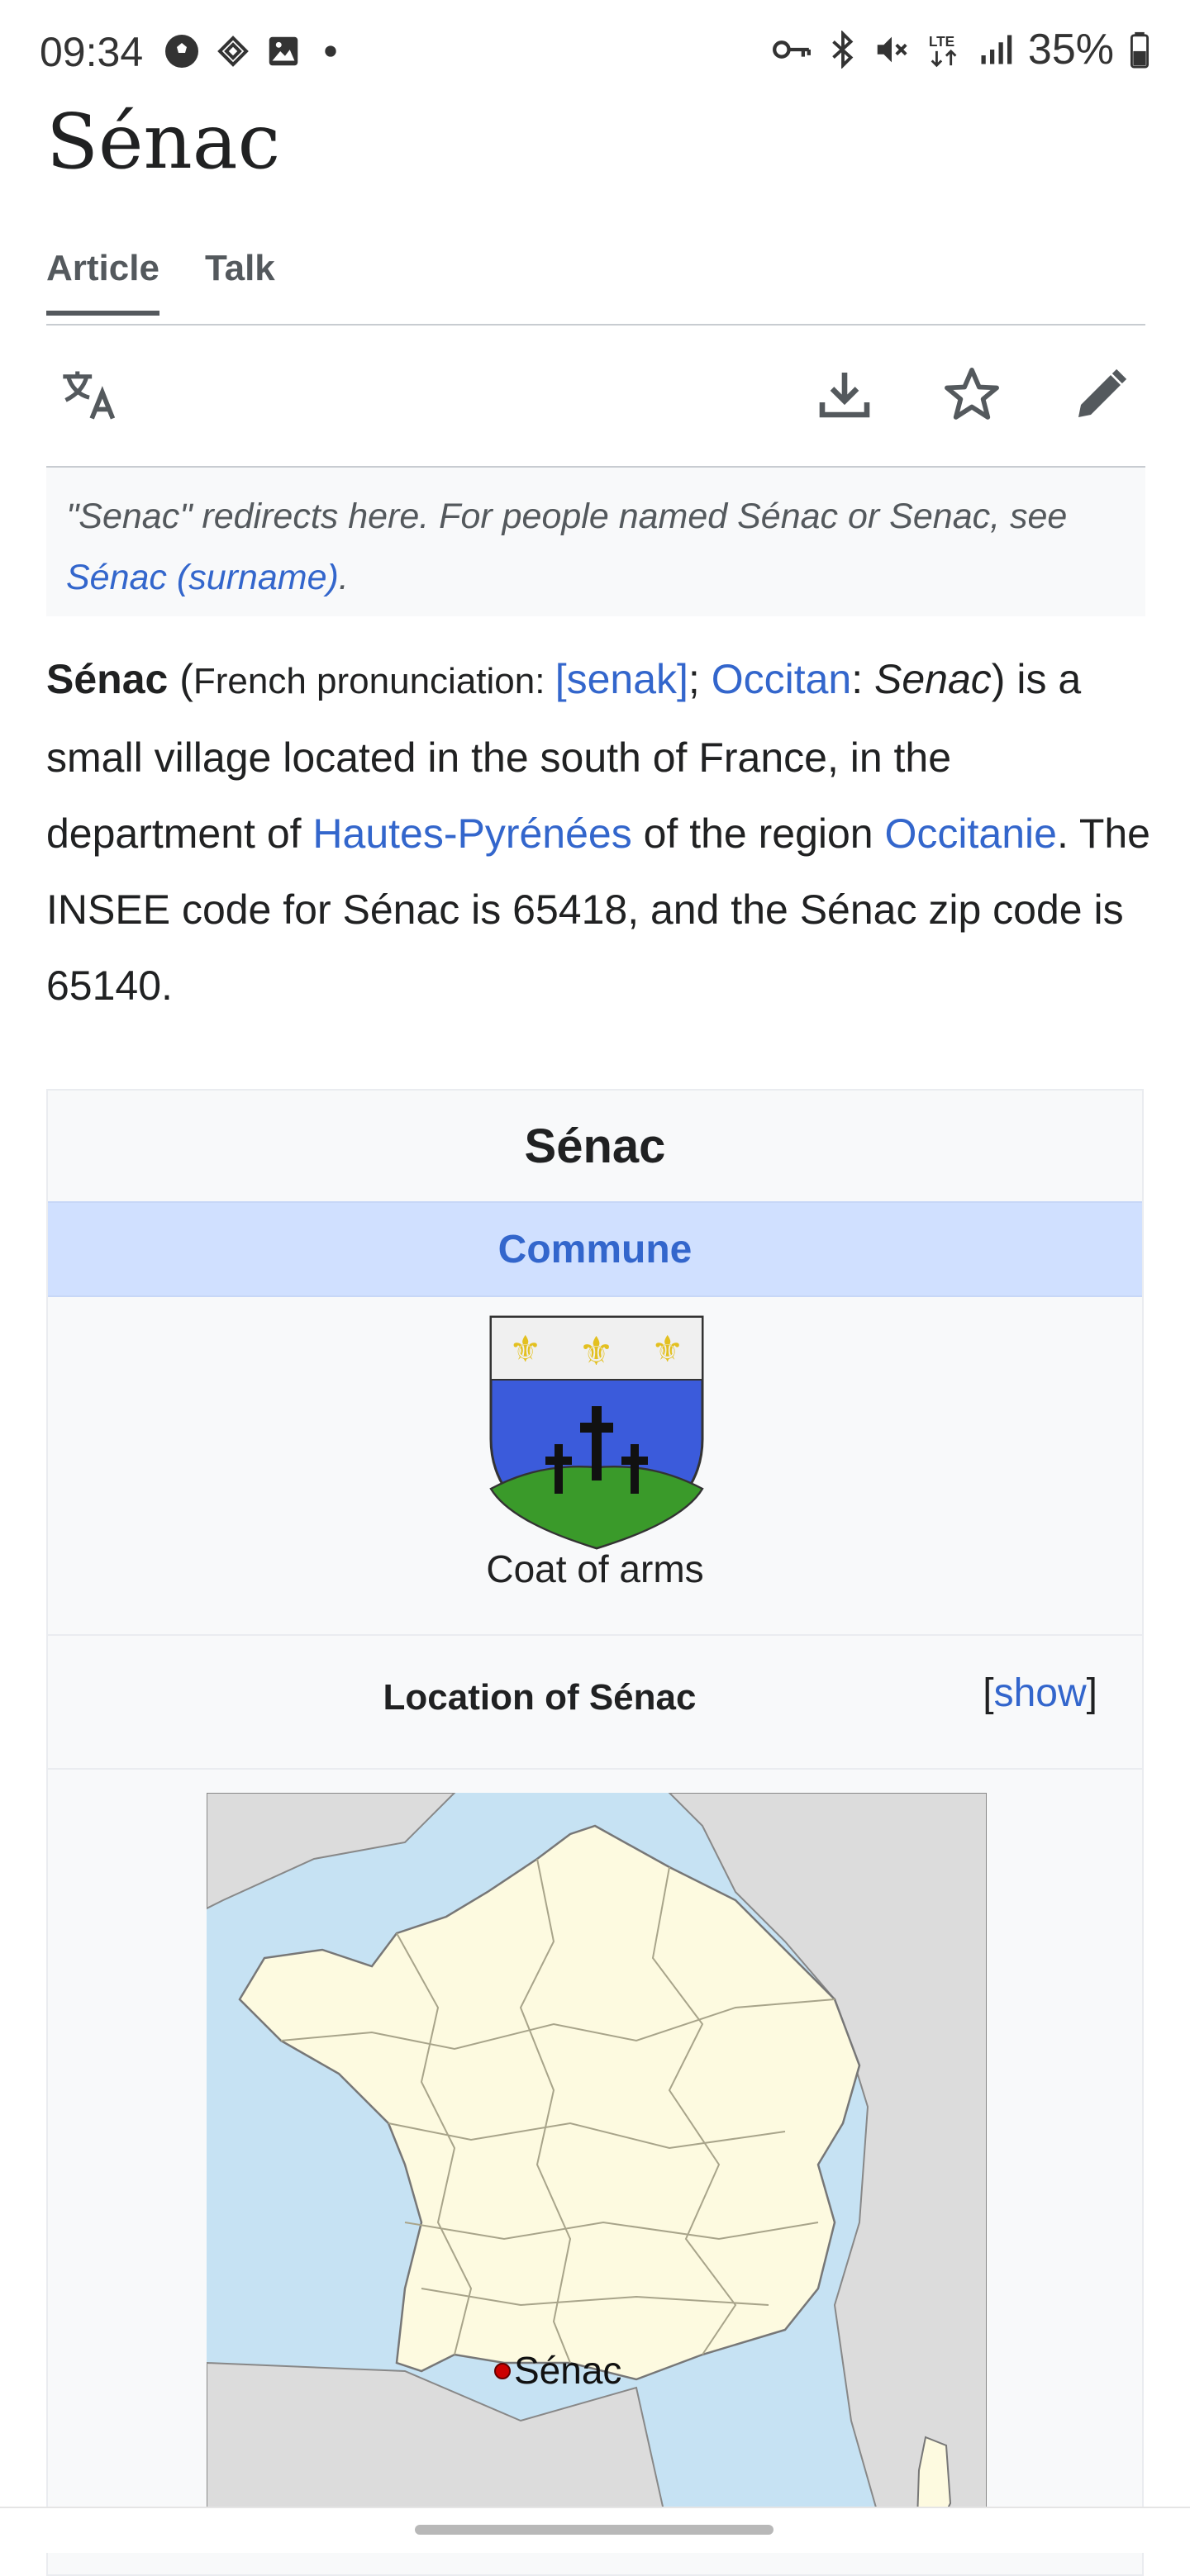  Describe the element at coordinates (254, 51) in the screenshot. I see `status-left-icons` at that location.